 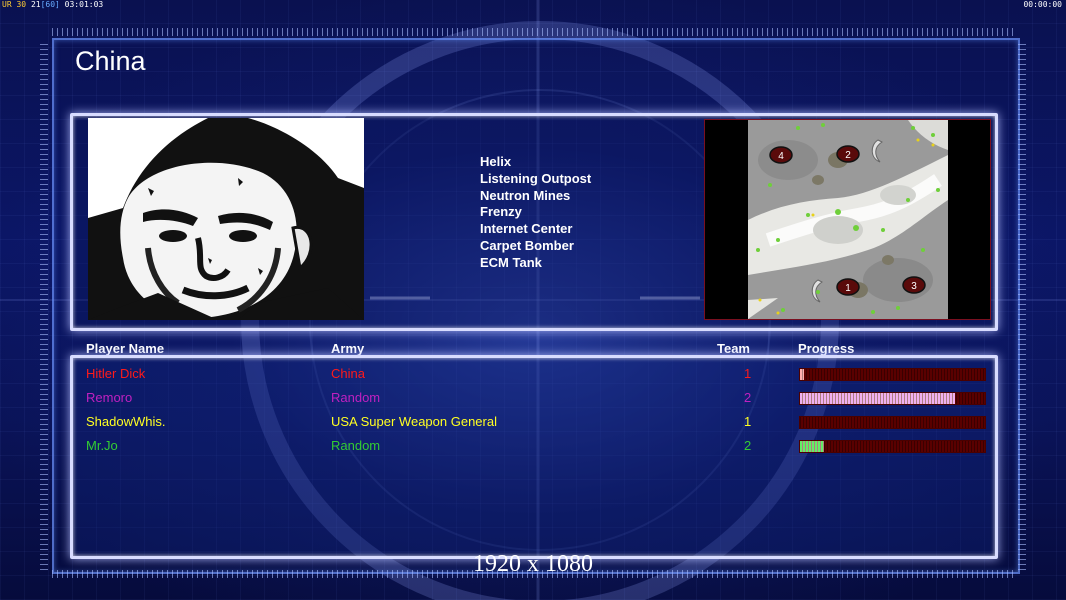 What do you see at coordinates (348, 373) in the screenshot?
I see `player-army: China` at bounding box center [348, 373].